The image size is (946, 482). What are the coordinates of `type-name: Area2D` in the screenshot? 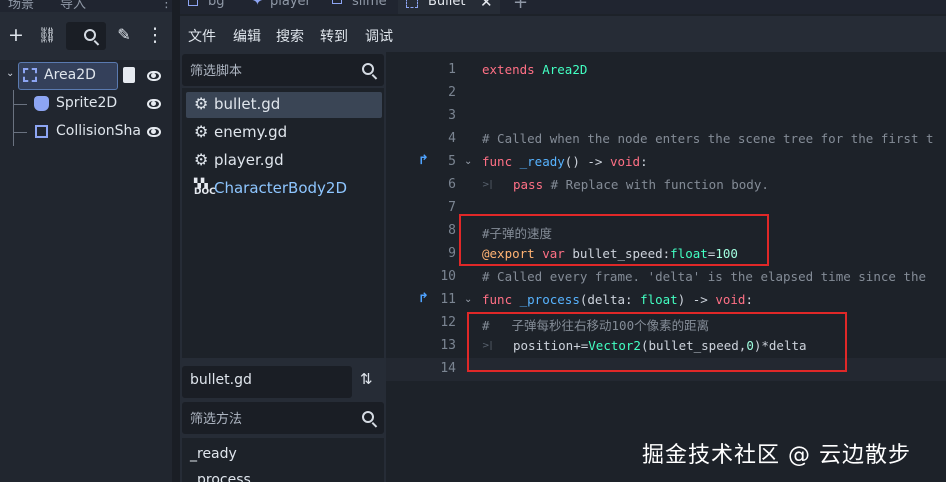 It's located at (561, 69).